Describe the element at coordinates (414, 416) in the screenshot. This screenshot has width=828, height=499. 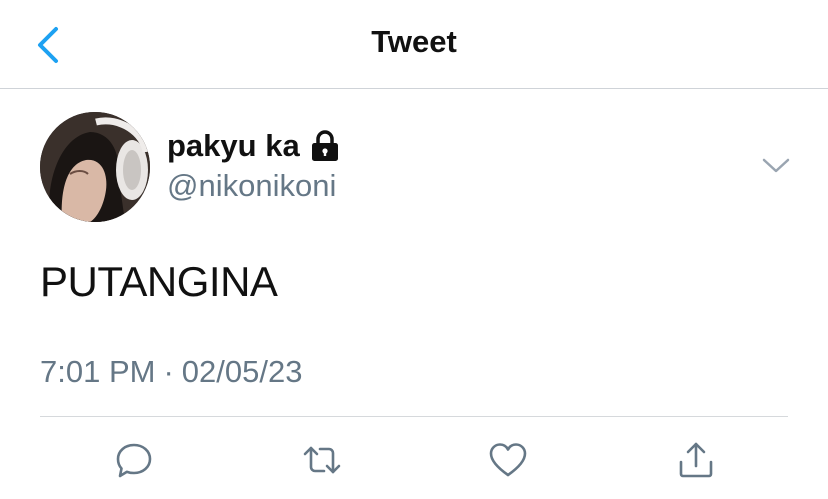
I see `divider` at that location.